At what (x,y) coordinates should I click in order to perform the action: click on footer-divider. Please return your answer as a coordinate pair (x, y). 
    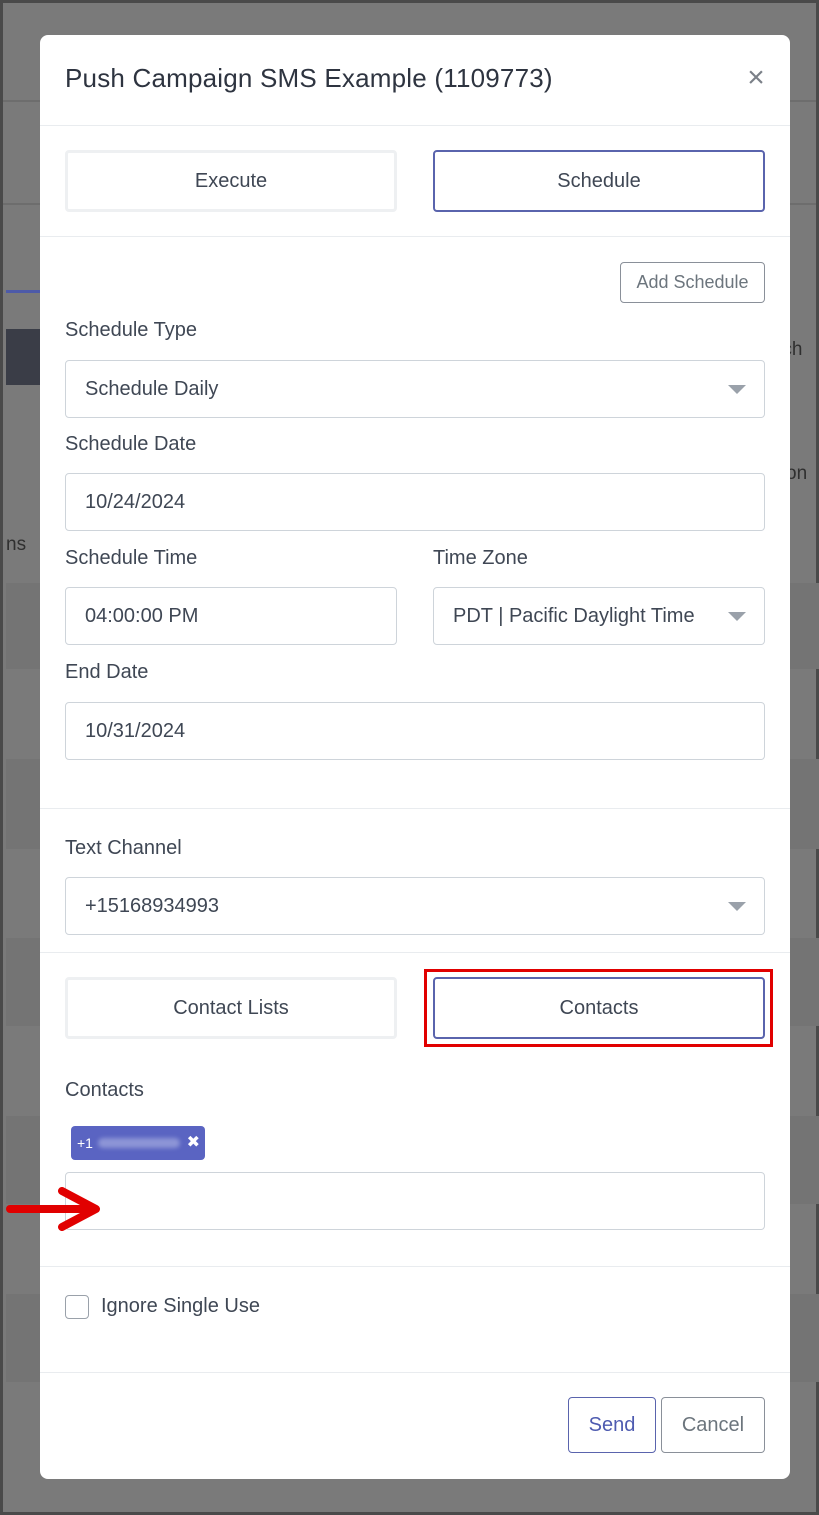
    Looking at the image, I should click on (415, 1372).